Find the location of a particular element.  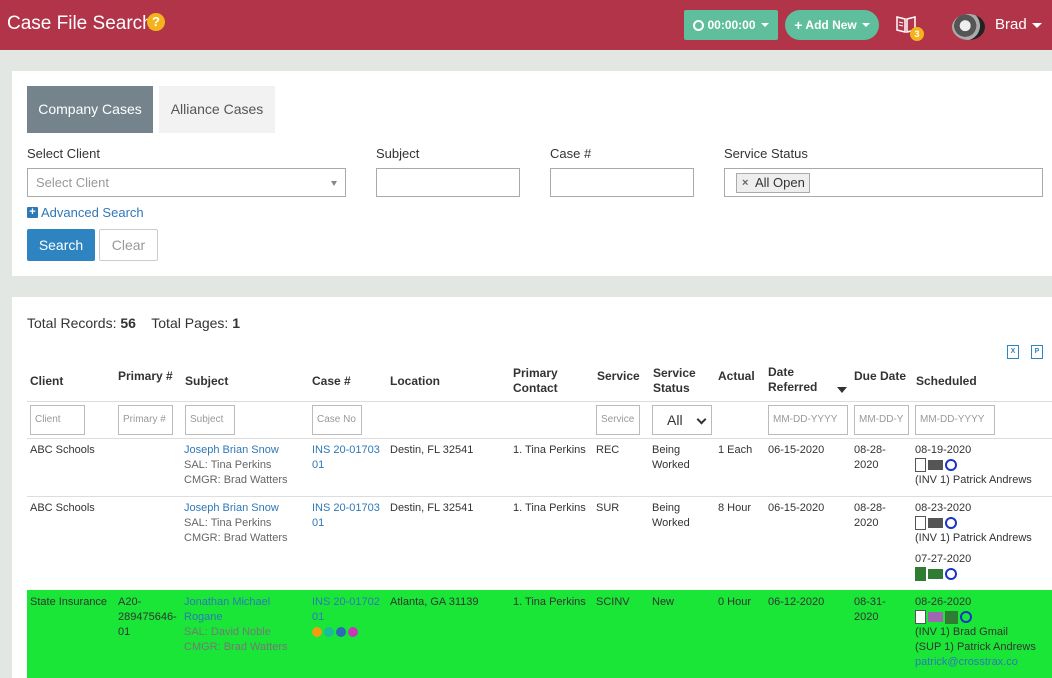

timer-label: 00:00:00 is located at coordinates (731, 25).